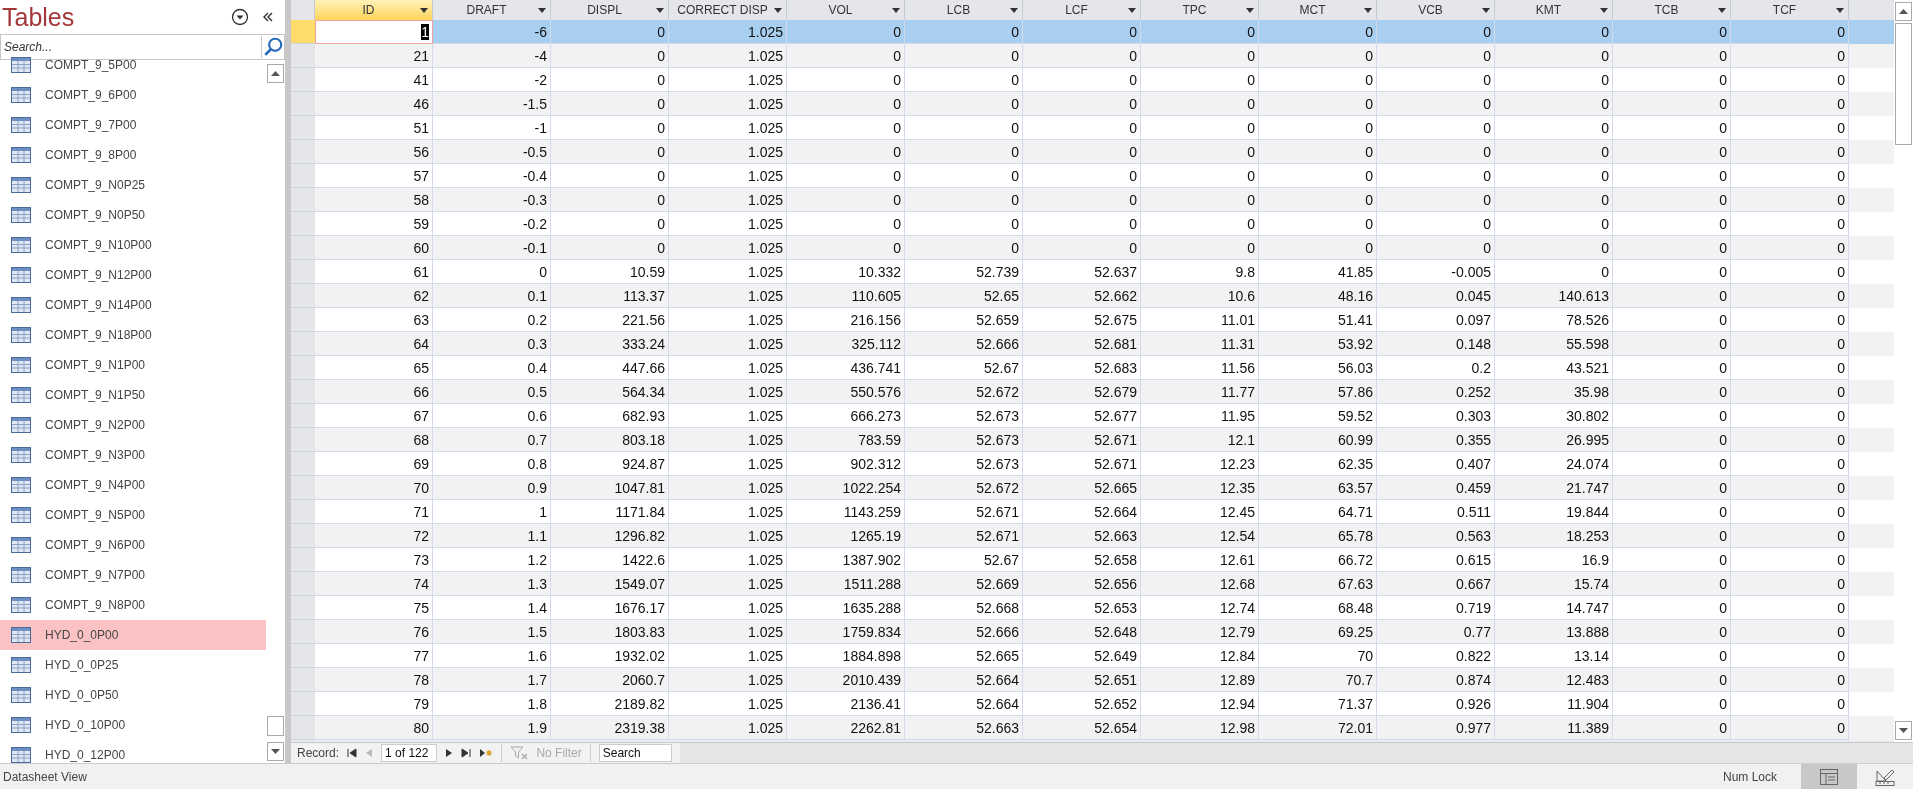 Image resolution: width=1913 pixels, height=789 pixels. What do you see at coordinates (268, 17) in the screenshot?
I see `collapse-icon` at bounding box center [268, 17].